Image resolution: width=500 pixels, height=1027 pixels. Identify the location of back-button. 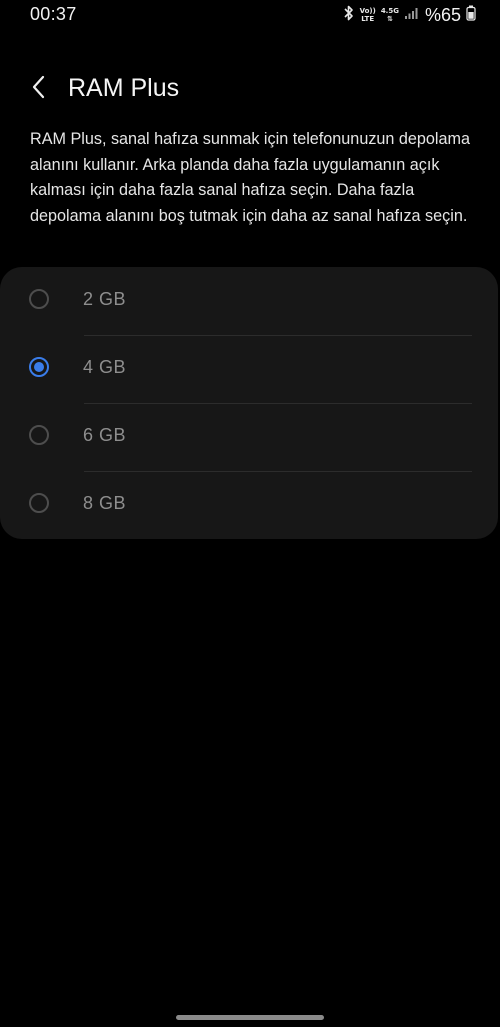
(39, 89).